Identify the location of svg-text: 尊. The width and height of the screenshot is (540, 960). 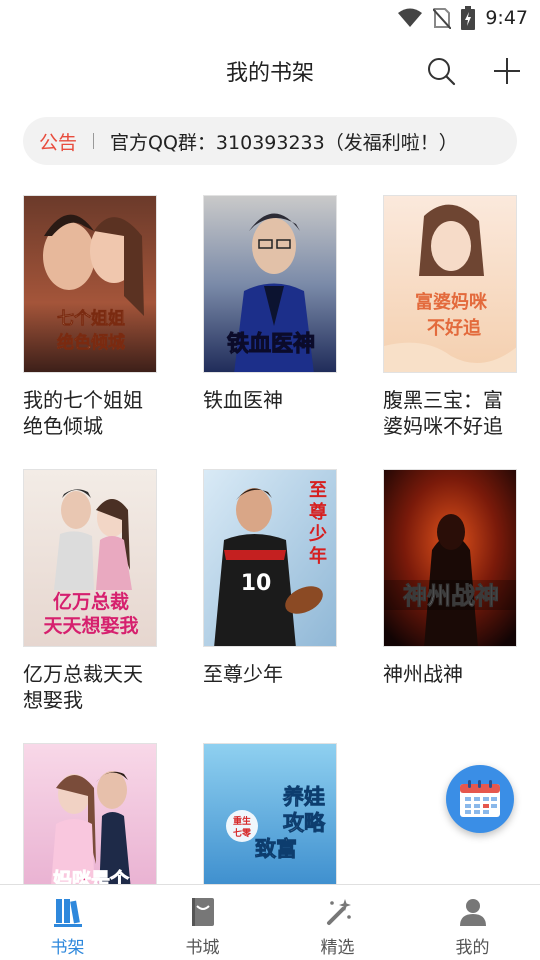
(318, 512).